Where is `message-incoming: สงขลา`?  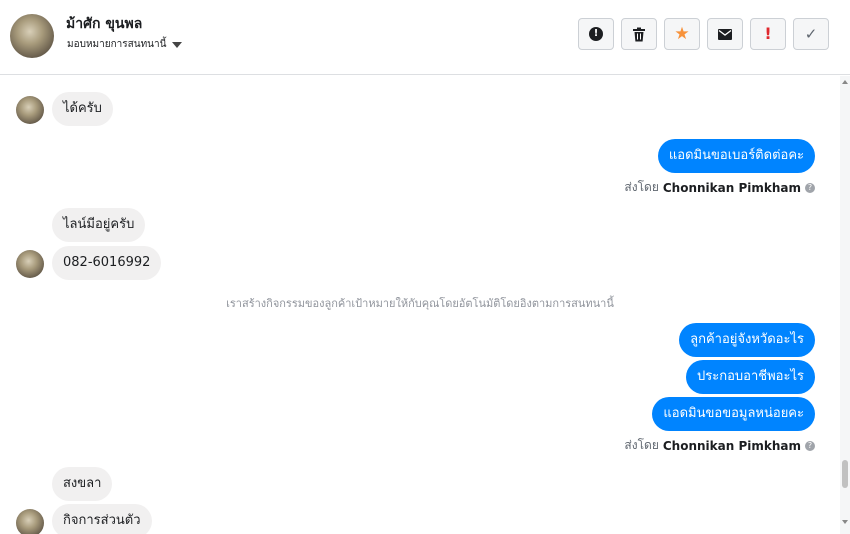
message-incoming: สงขลา is located at coordinates (82, 484).